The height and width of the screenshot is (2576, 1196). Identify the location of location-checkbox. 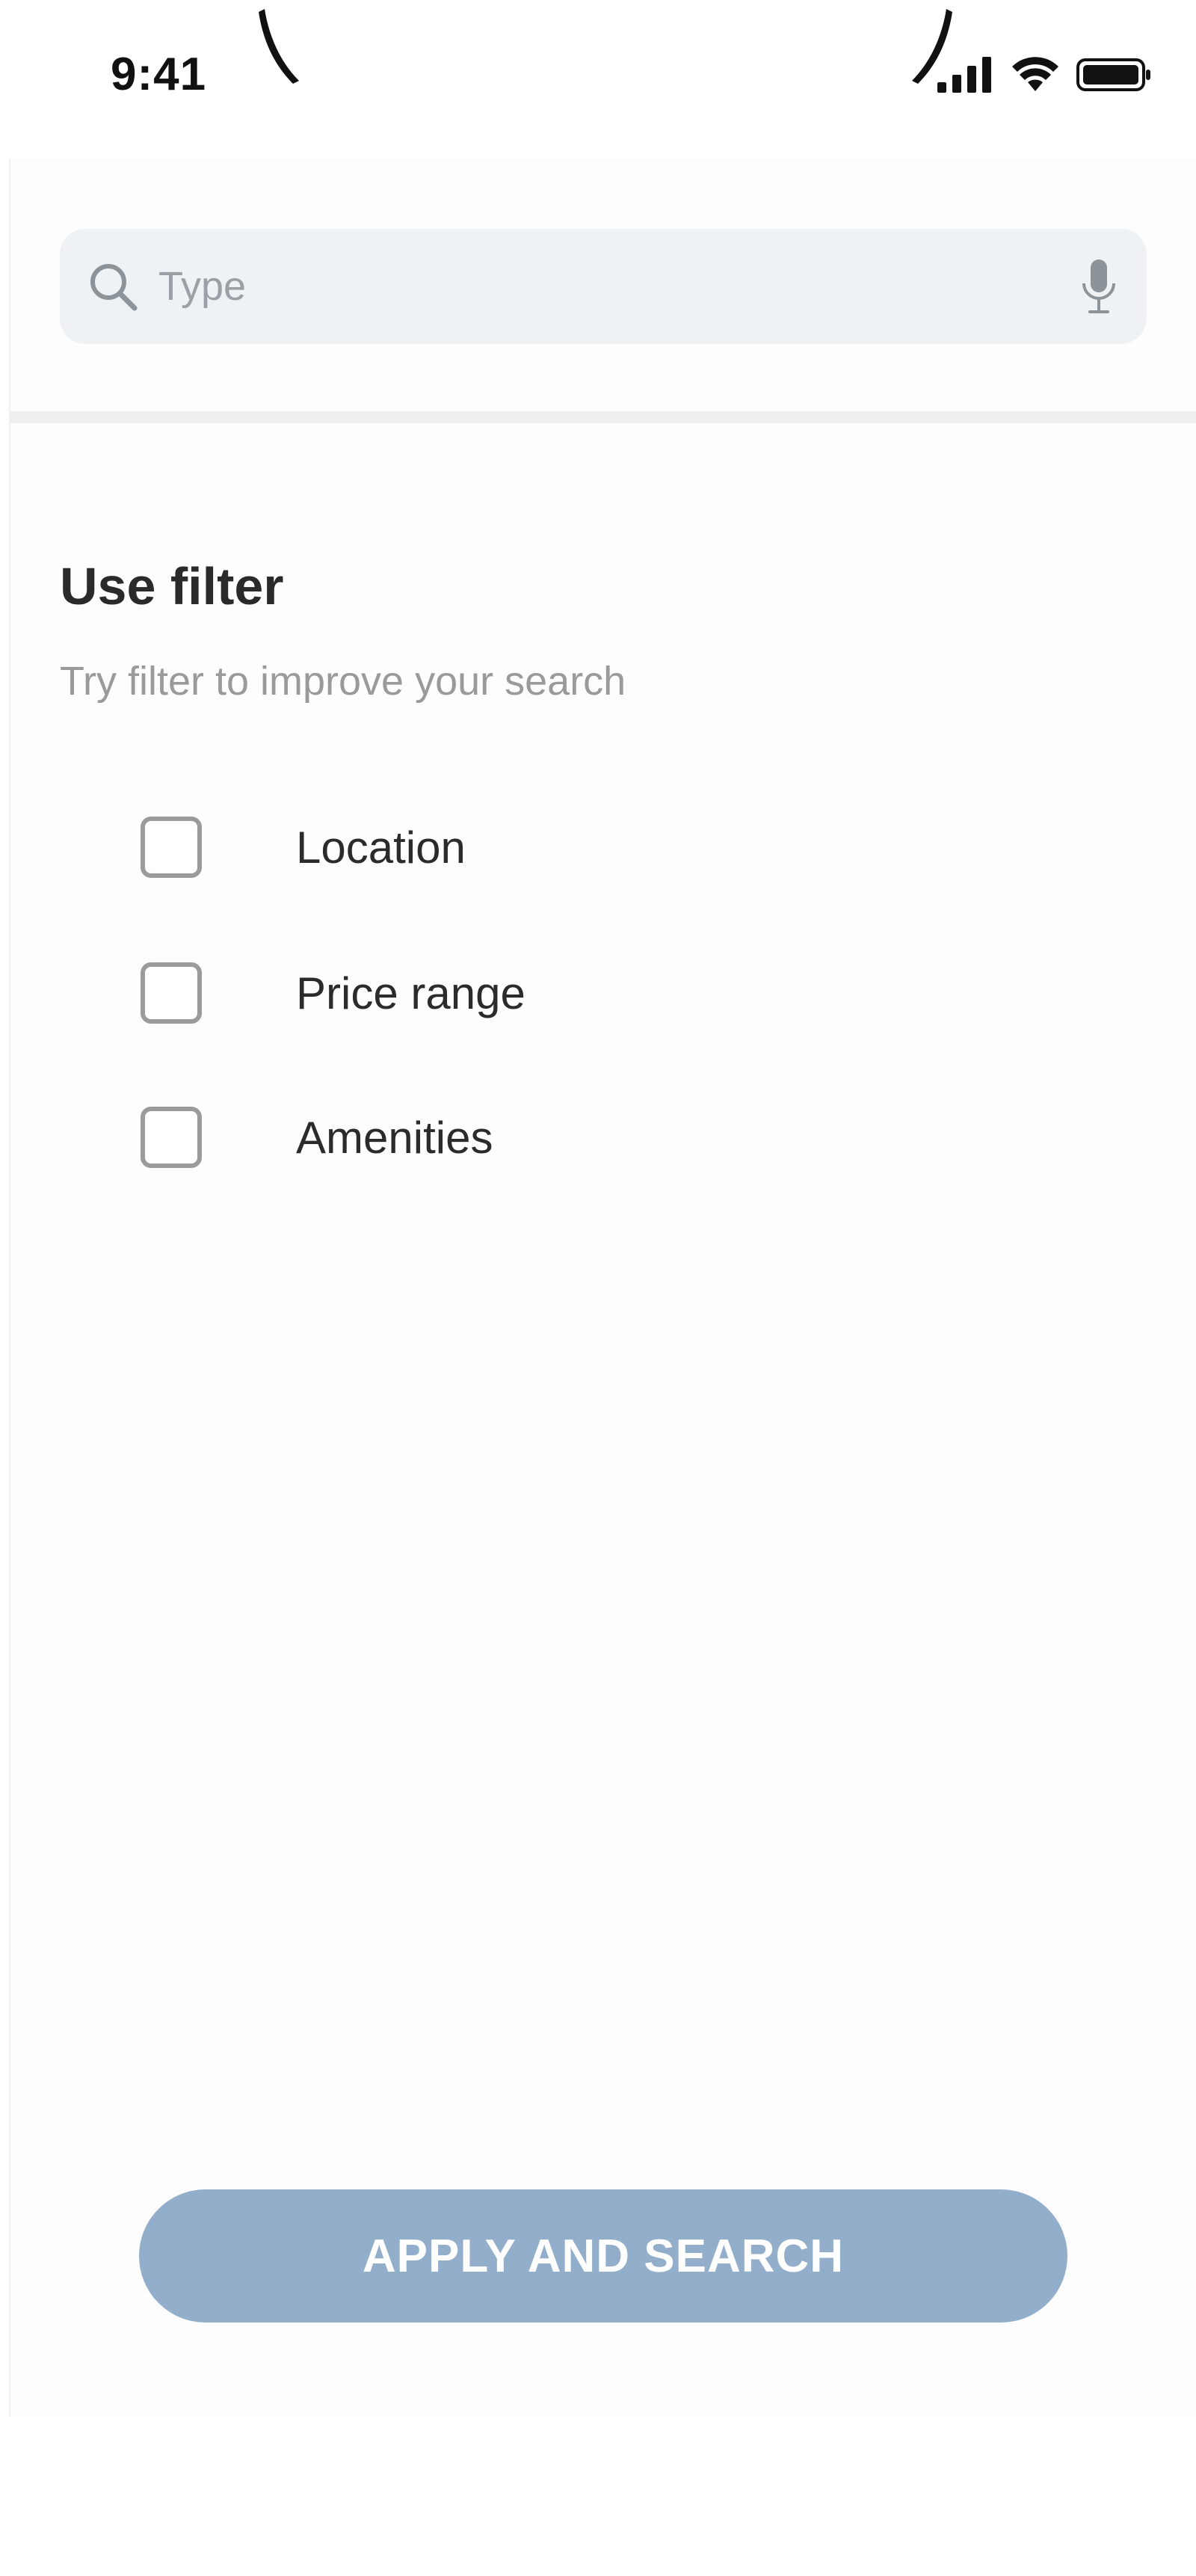
(171, 847).